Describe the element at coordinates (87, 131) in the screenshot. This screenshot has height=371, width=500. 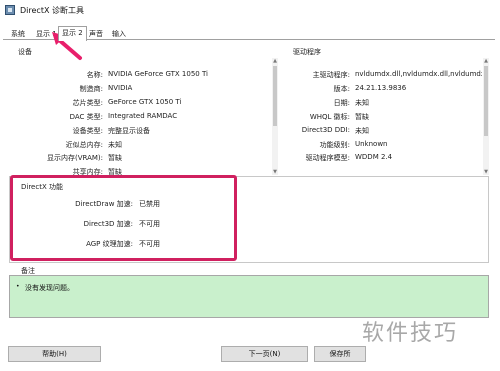
I see `device-type-label: 设备类型:` at that location.